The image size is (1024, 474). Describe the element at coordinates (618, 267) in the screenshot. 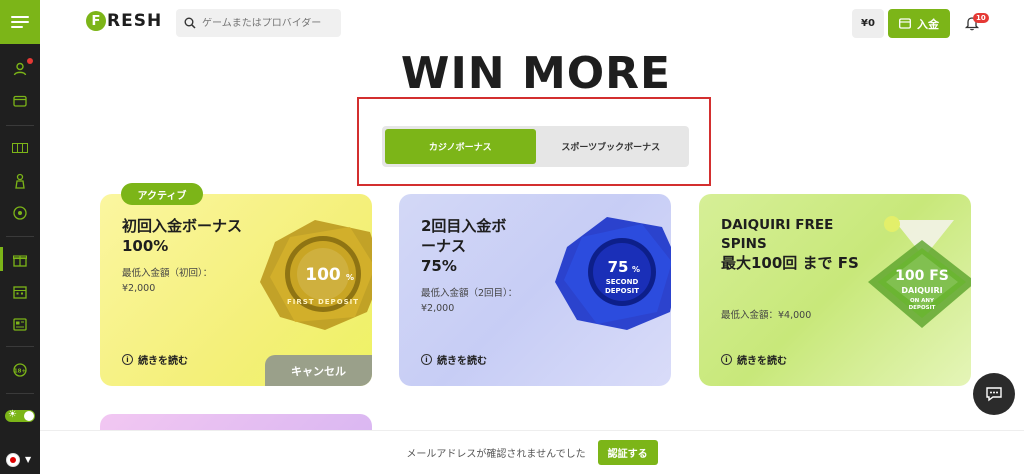

I see `badge-value: 75` at that location.